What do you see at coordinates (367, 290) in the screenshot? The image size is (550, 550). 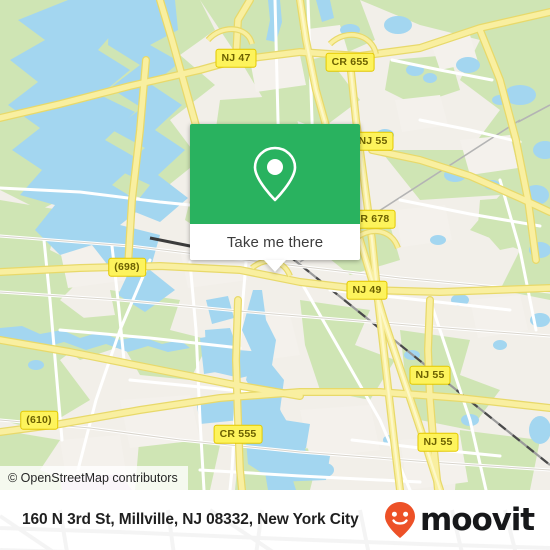 I see `road-shield: NJ 49` at bounding box center [367, 290].